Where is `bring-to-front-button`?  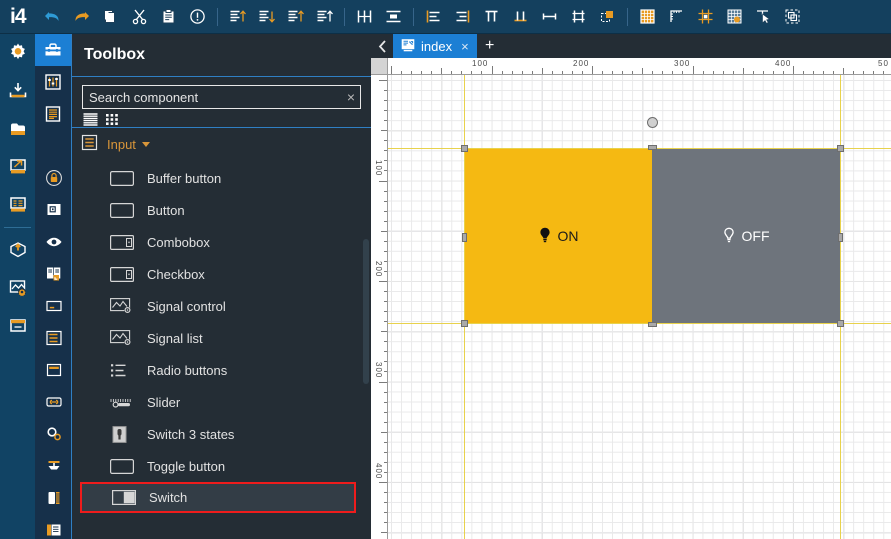
bring-to-front-button is located at coordinates (607, 16).